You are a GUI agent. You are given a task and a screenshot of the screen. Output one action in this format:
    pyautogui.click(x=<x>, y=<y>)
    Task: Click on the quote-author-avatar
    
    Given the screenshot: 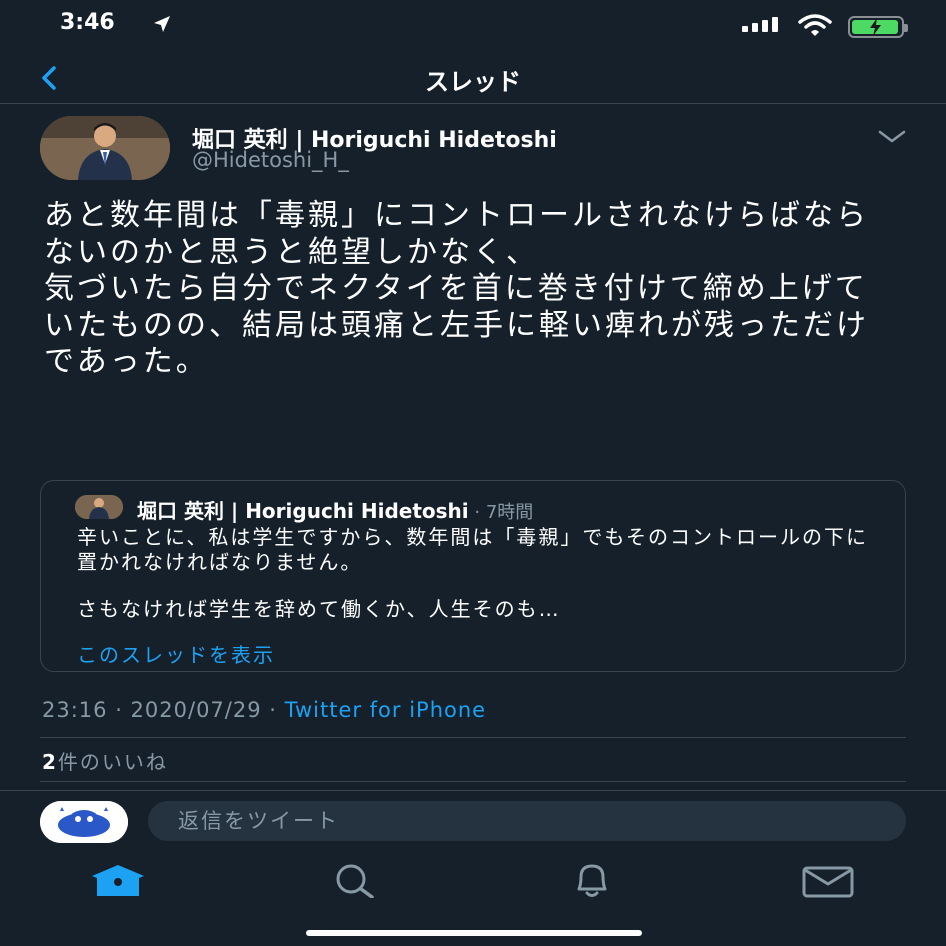 What is the action you would take?
    pyautogui.click(x=99, y=507)
    